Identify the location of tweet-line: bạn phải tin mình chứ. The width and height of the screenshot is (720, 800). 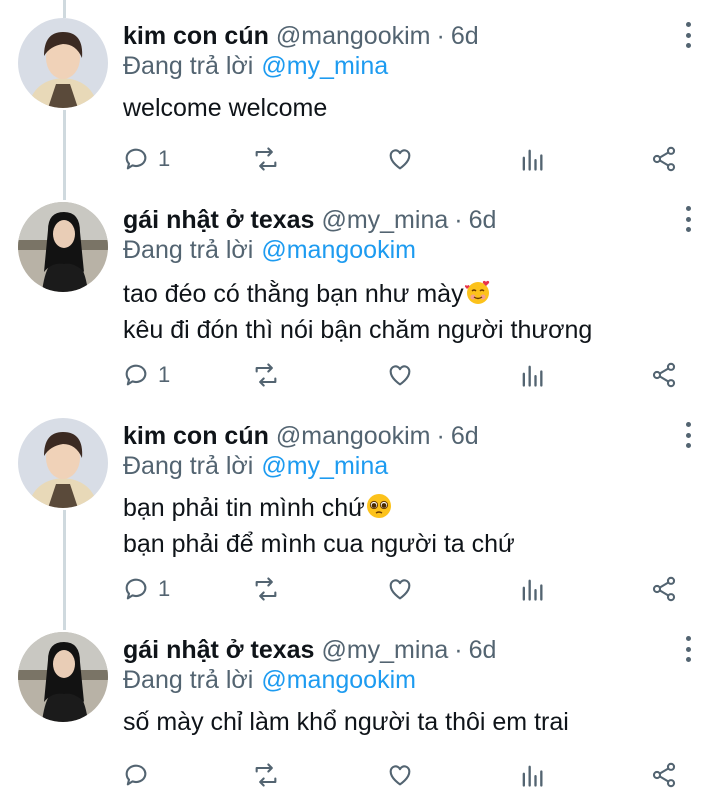
(319, 508).